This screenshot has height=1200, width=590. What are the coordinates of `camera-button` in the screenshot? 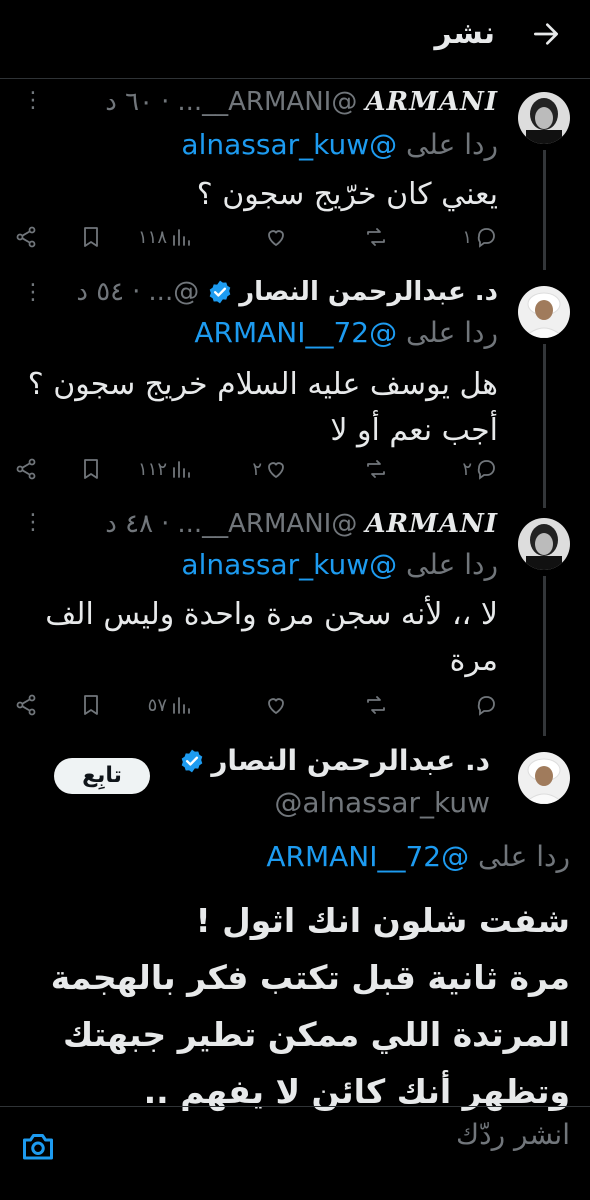 It's located at (38, 1146).